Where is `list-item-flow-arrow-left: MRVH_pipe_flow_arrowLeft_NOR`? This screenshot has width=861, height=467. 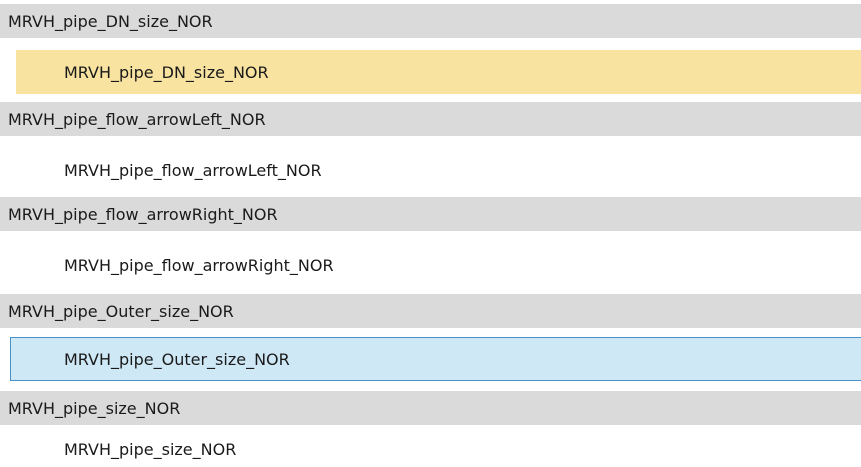 list-item-flow-arrow-left: MRVH_pipe_flow_arrowLeft_NOR is located at coordinates (430, 170).